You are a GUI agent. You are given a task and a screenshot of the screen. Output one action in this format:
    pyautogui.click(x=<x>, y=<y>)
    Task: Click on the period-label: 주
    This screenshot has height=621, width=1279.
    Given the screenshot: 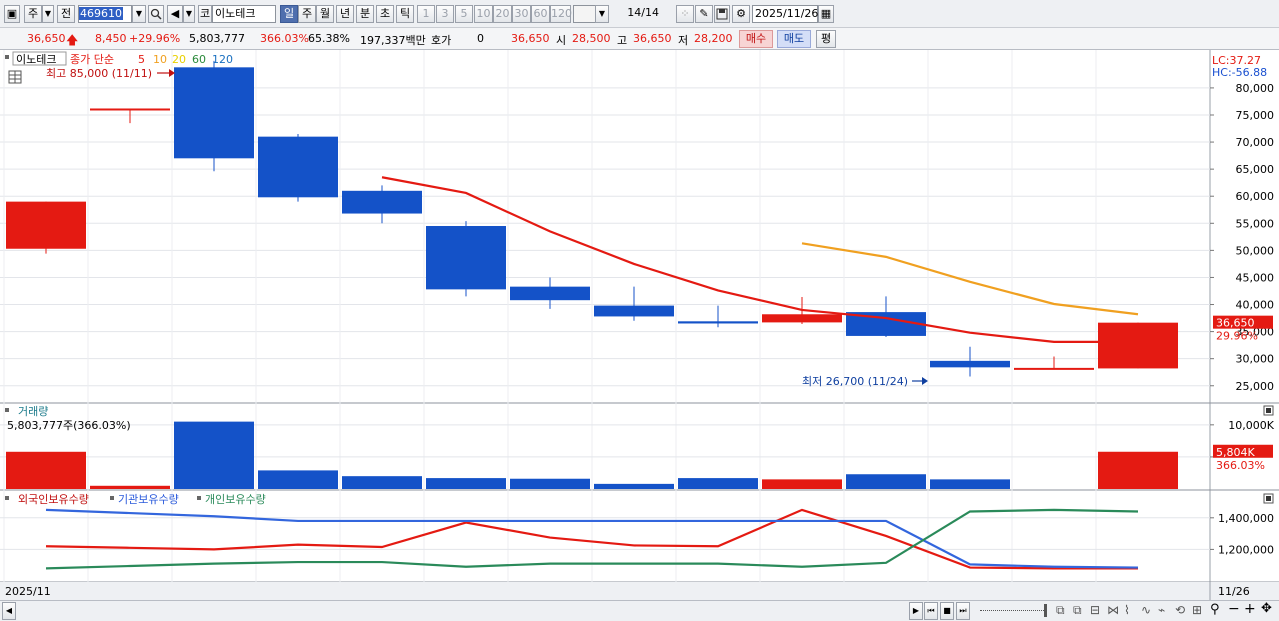 What is the action you would take?
    pyautogui.click(x=307, y=13)
    